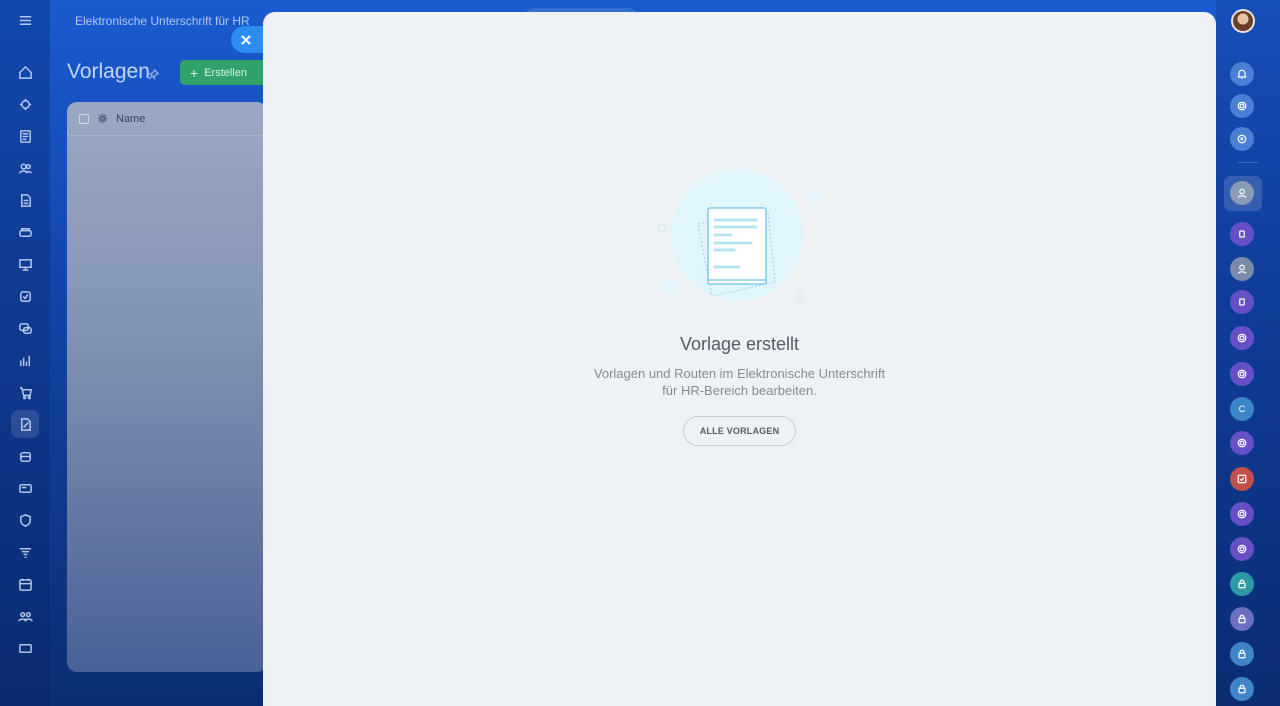  I want to click on checkbox-icon, so click(25, 296).